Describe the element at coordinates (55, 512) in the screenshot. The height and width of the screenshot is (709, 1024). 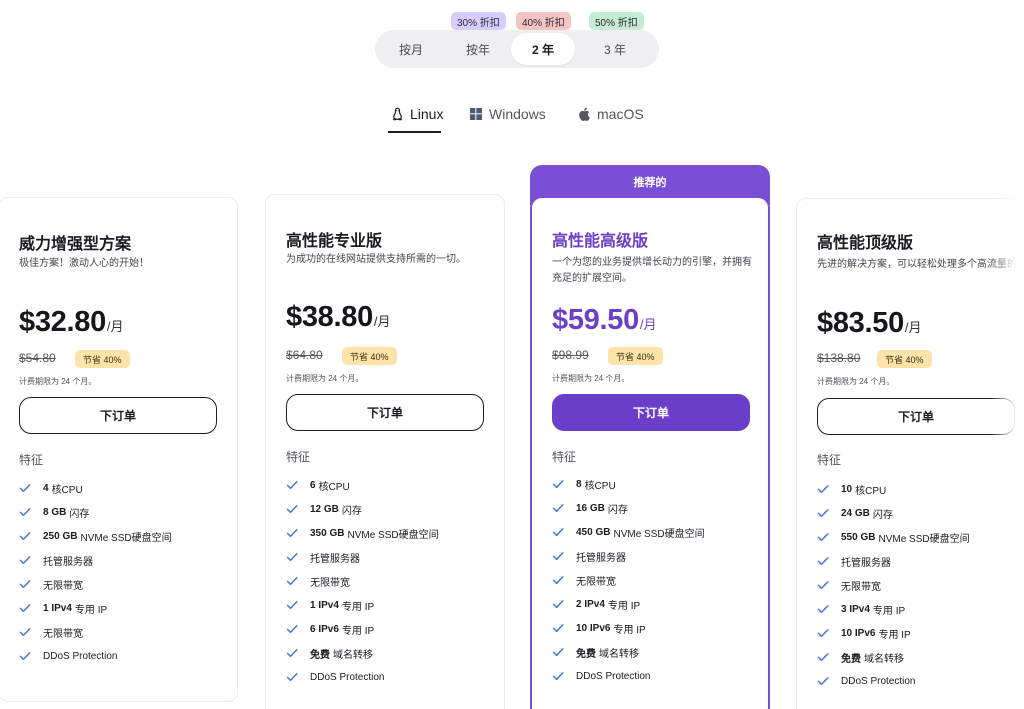
I see `feature-value: 8 GB` at that location.